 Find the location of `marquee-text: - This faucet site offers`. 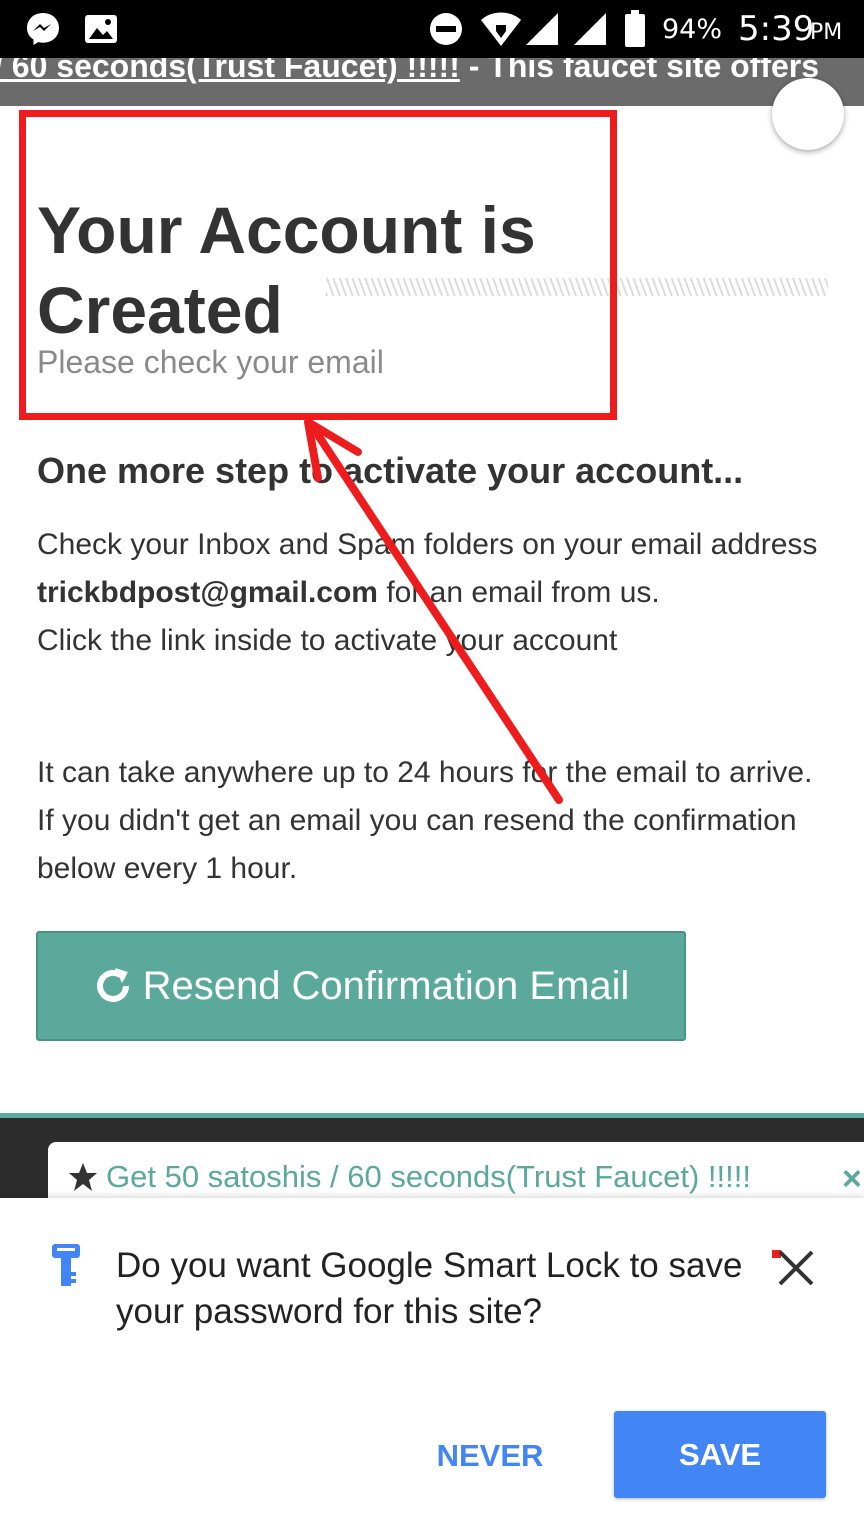

marquee-text: - This faucet site offers is located at coordinates (639, 71).